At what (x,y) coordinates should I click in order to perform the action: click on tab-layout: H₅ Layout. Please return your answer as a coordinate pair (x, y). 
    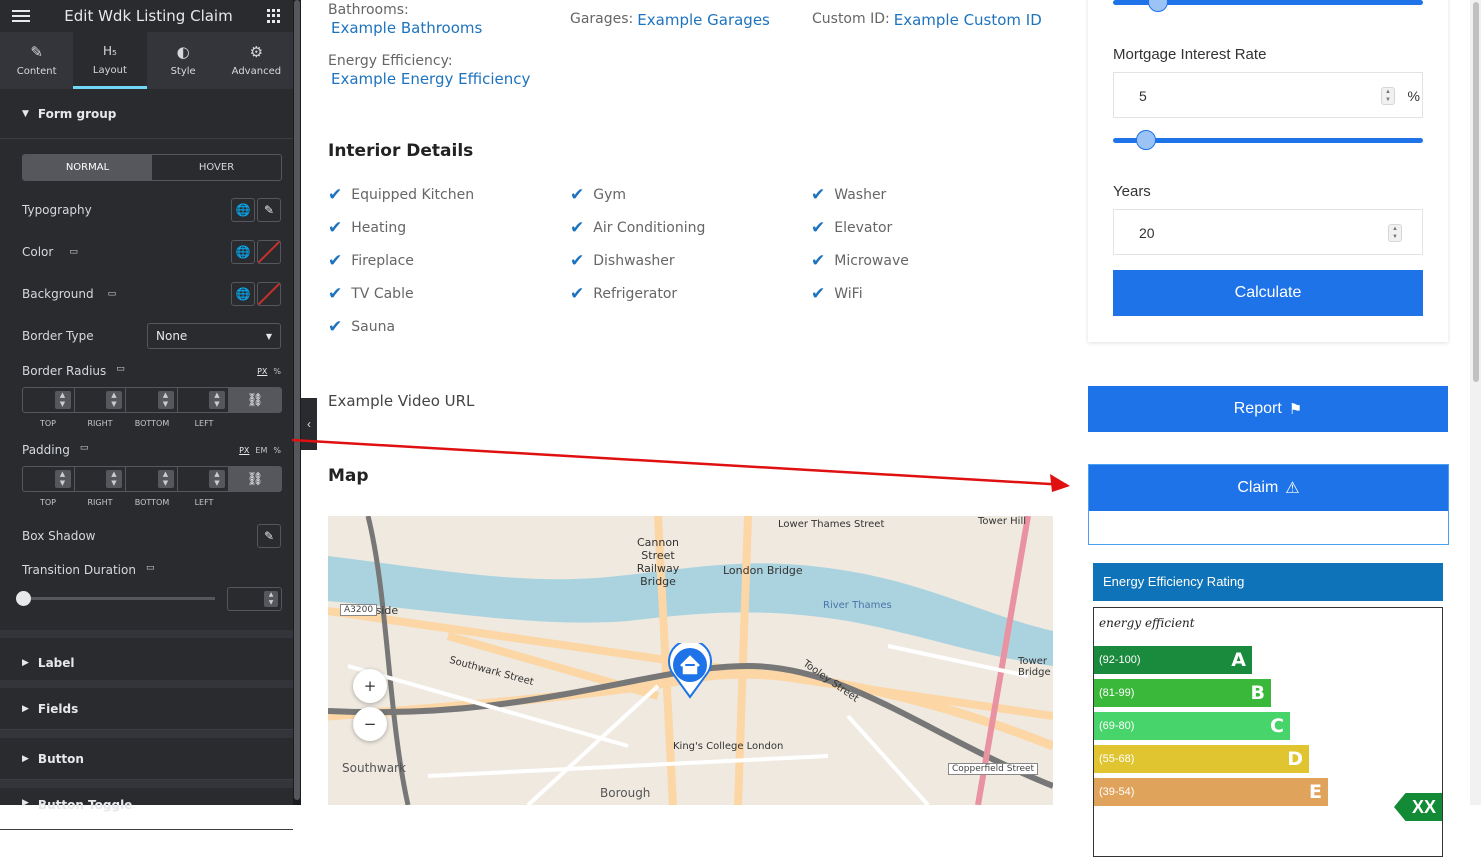
    Looking at the image, I should click on (110, 60).